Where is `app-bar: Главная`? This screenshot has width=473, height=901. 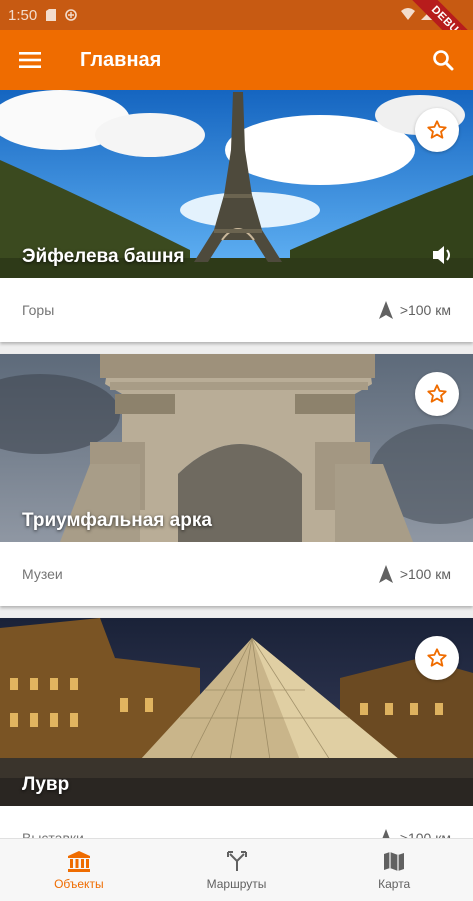 app-bar: Главная is located at coordinates (236, 60).